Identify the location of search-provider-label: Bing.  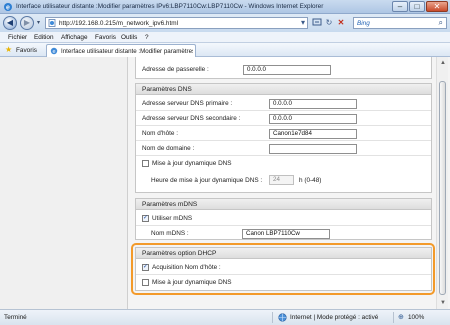
(363, 23).